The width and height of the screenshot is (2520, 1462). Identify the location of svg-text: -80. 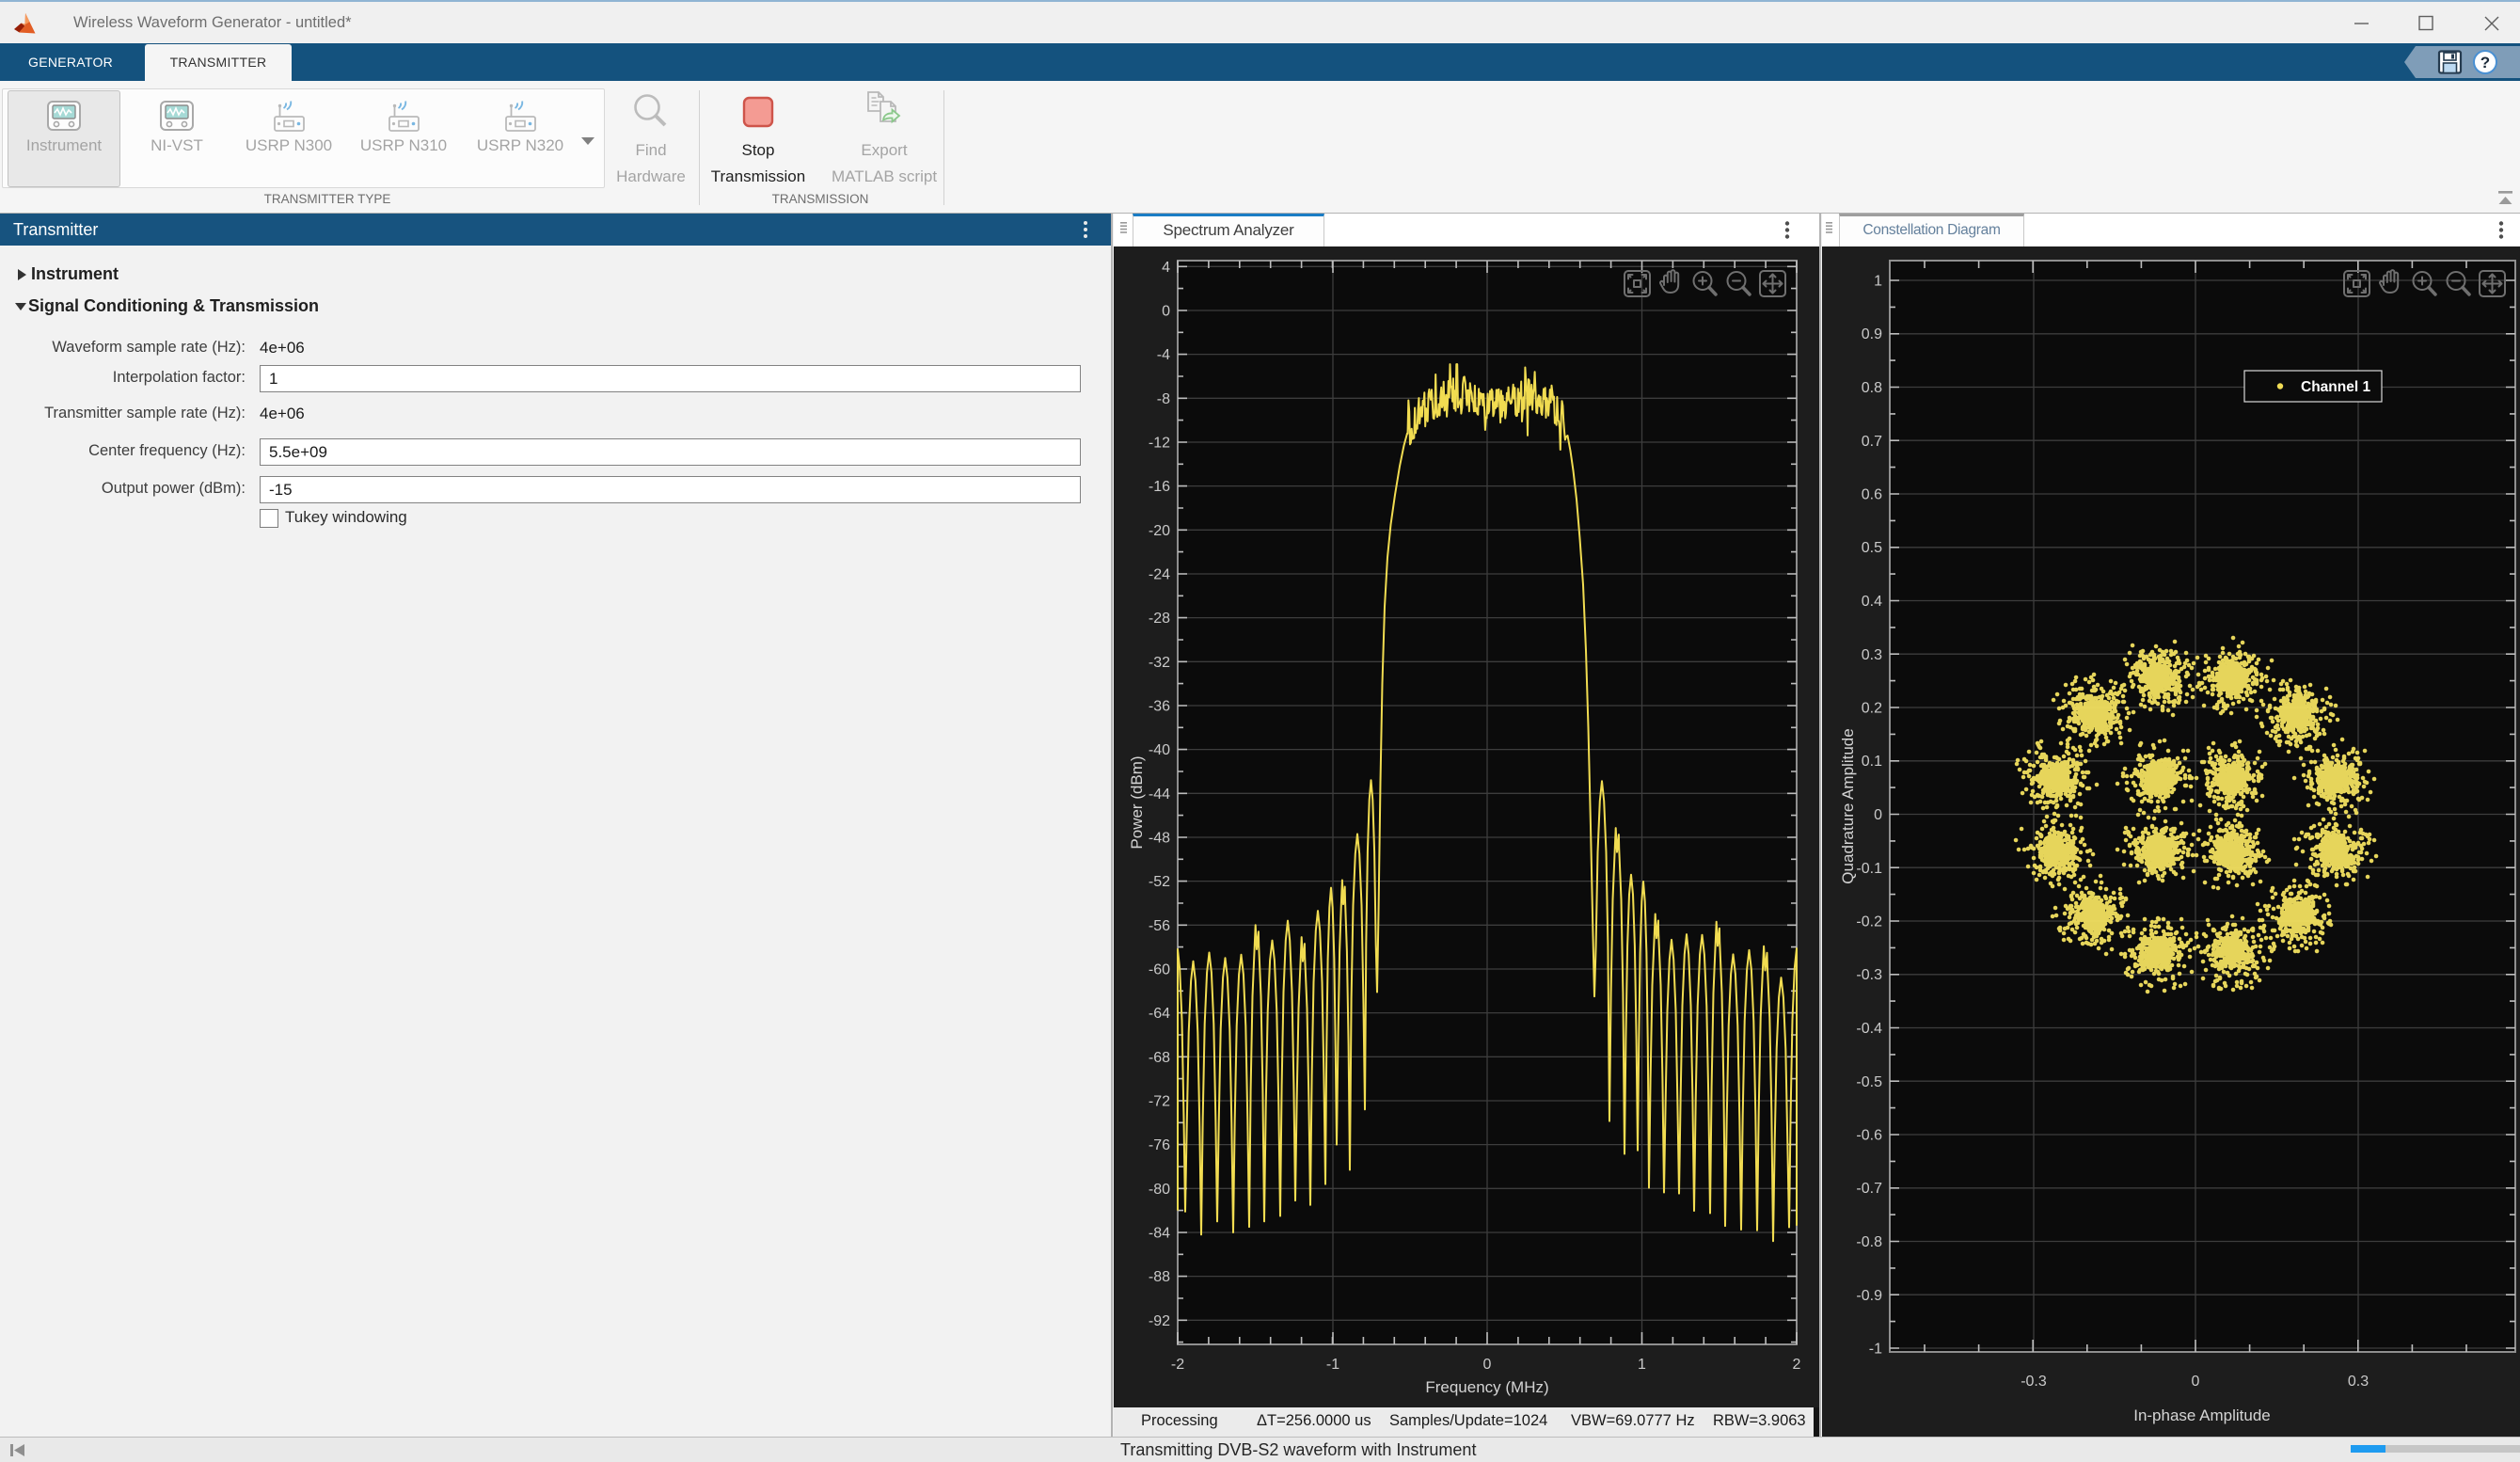
(1159, 1190).